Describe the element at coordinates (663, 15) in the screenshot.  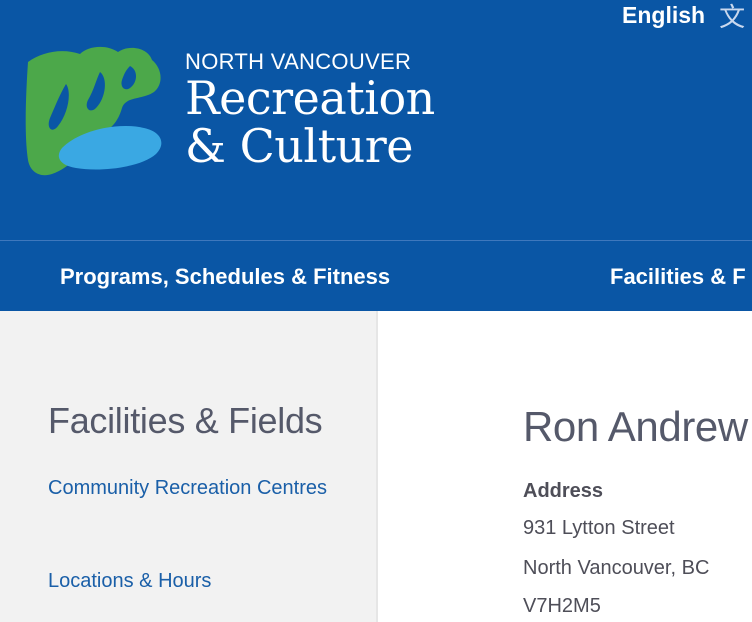
I see `language-label: English` at that location.